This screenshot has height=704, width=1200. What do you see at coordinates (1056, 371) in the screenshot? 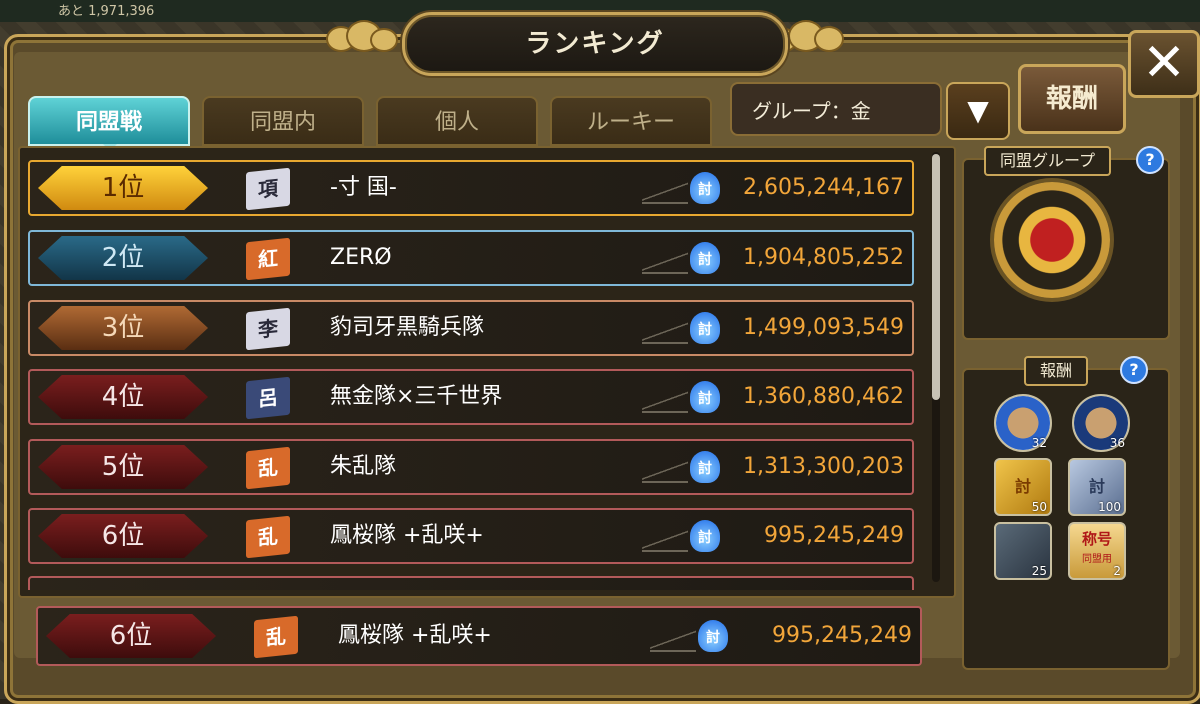
I see `reward-panel-title: 報酬` at bounding box center [1056, 371].